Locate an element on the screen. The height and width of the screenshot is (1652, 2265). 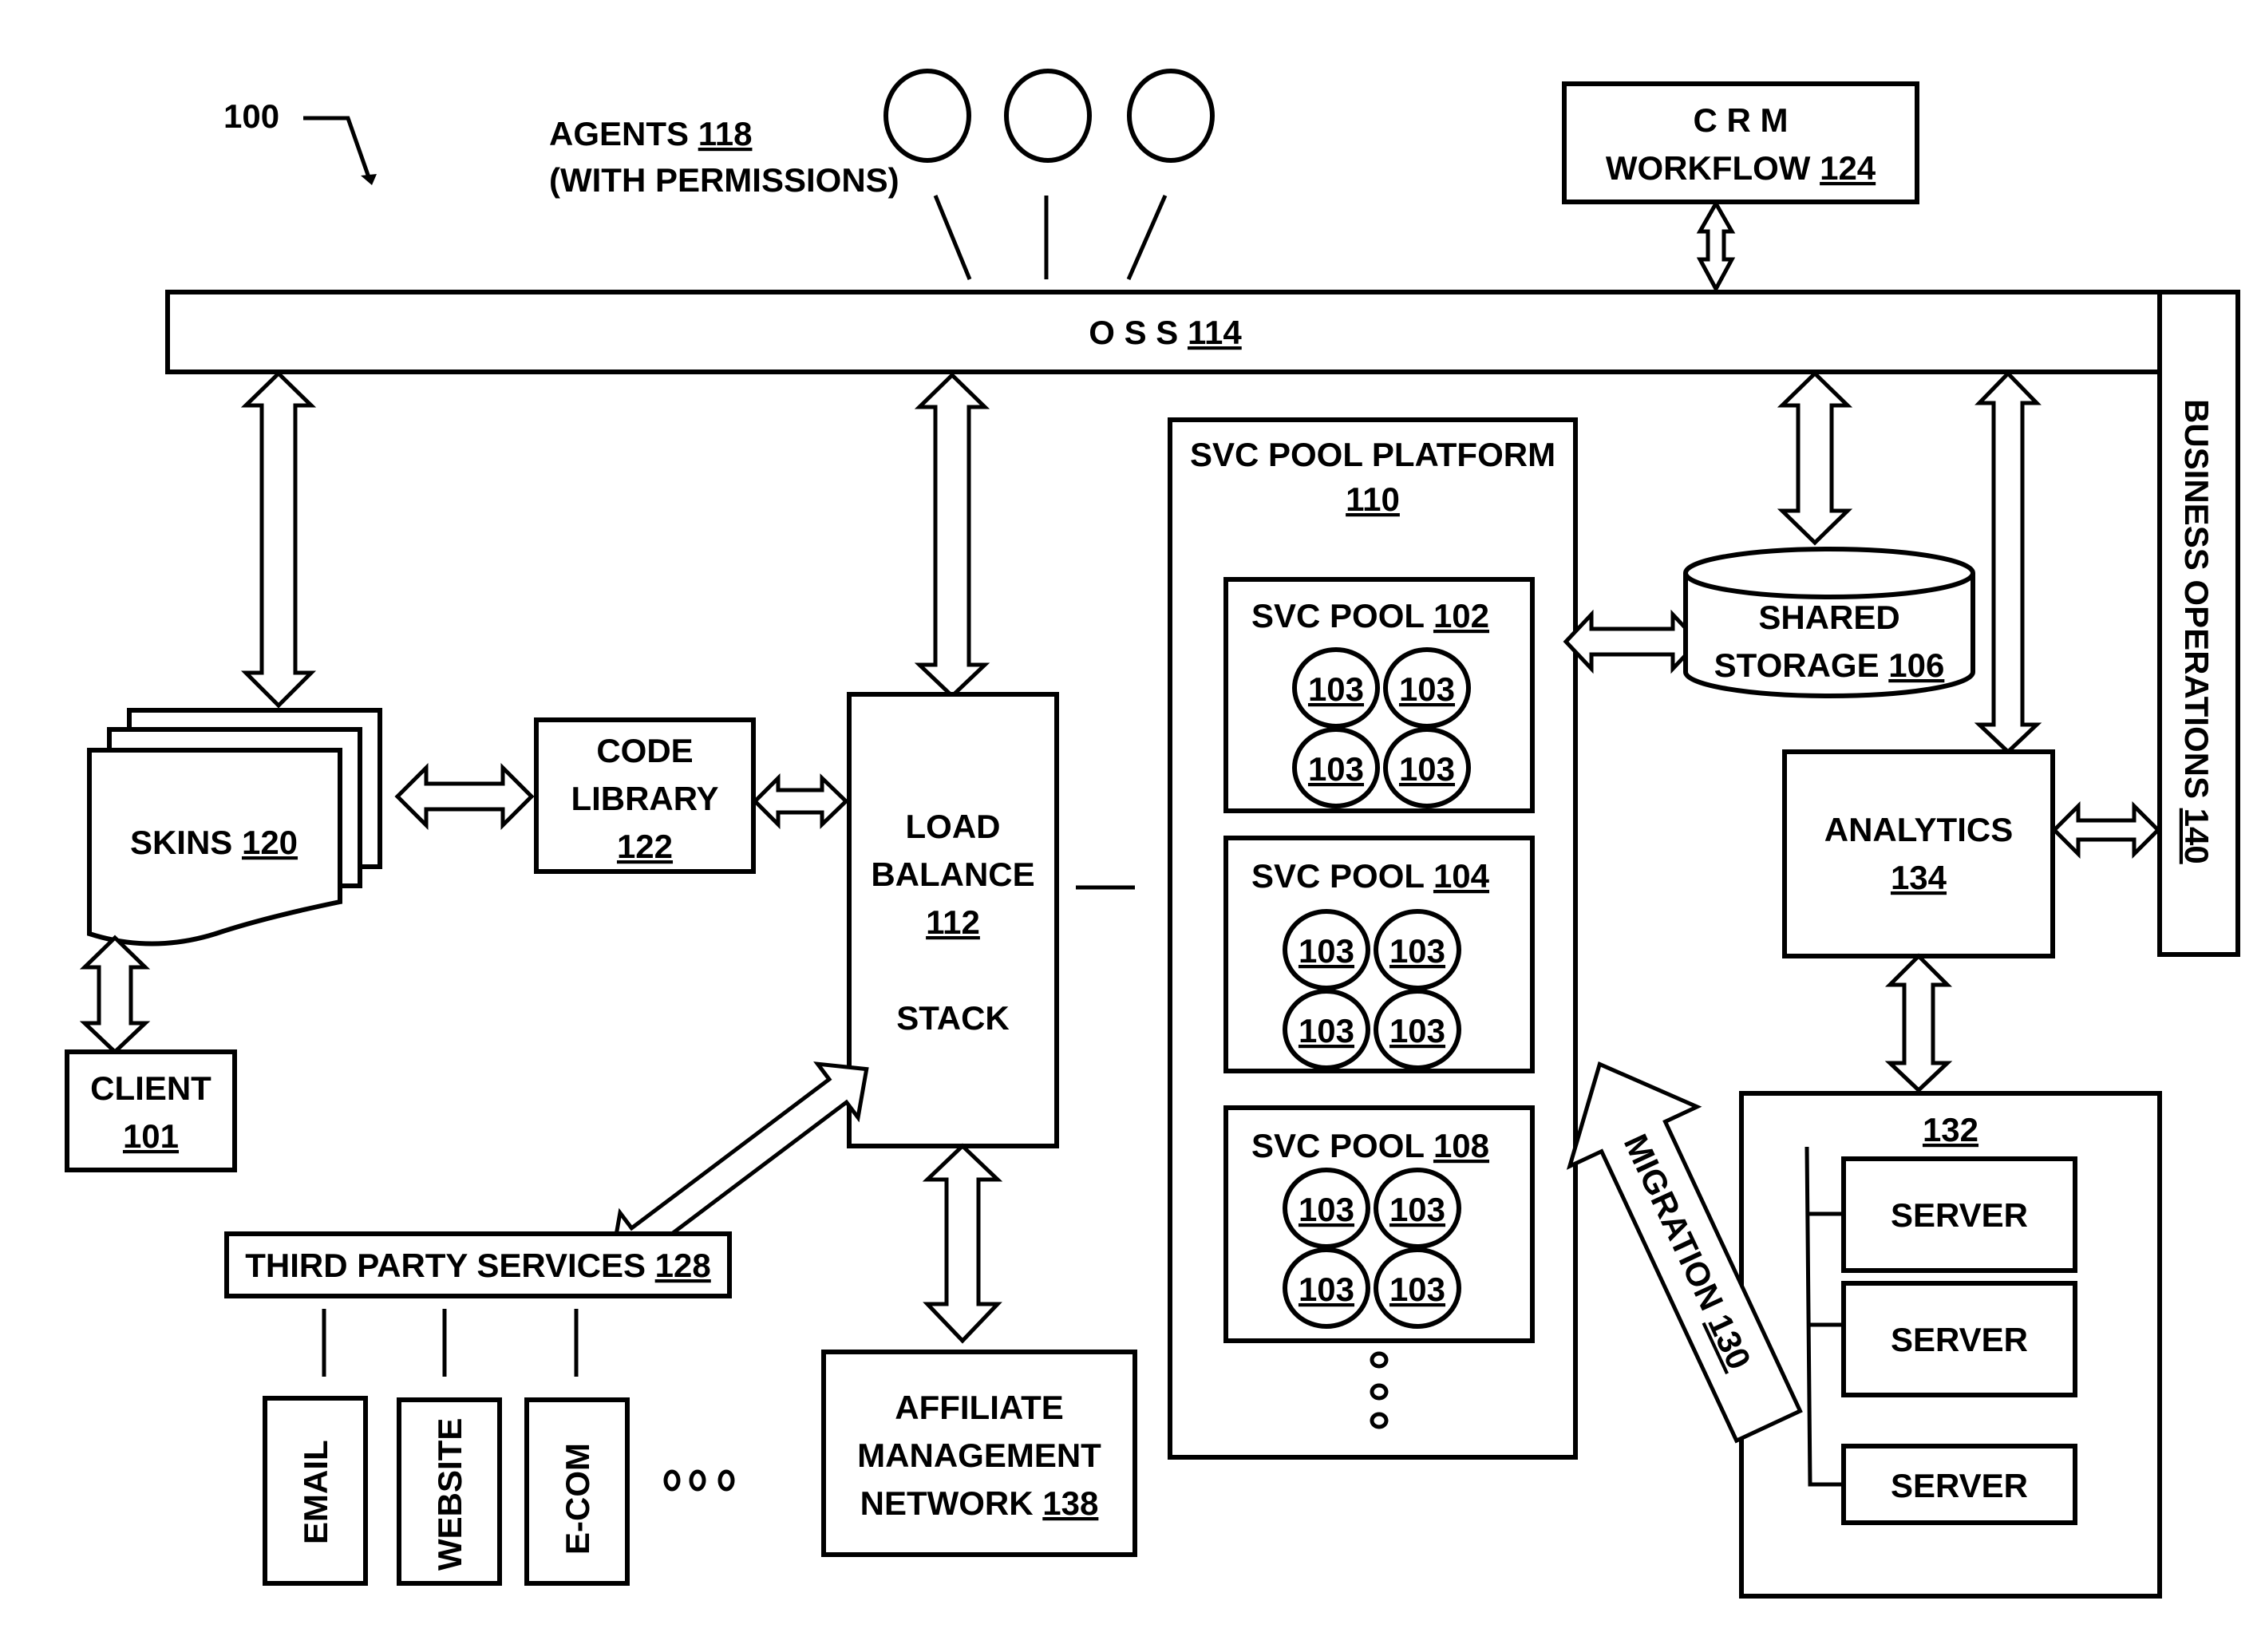
storage-line2: STORAGE 106 is located at coordinates (1830, 665).